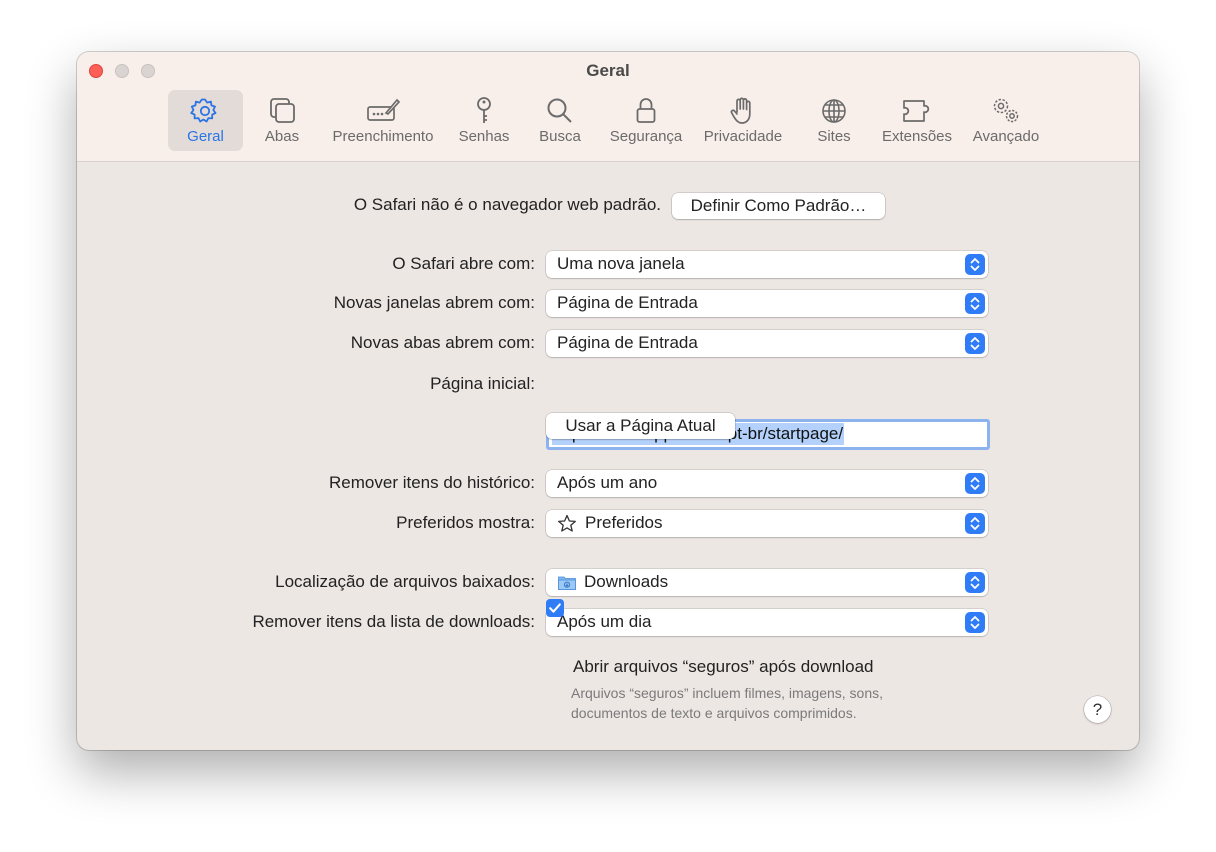  I want to click on history-label: Remover itens do histórico:, so click(432, 482).